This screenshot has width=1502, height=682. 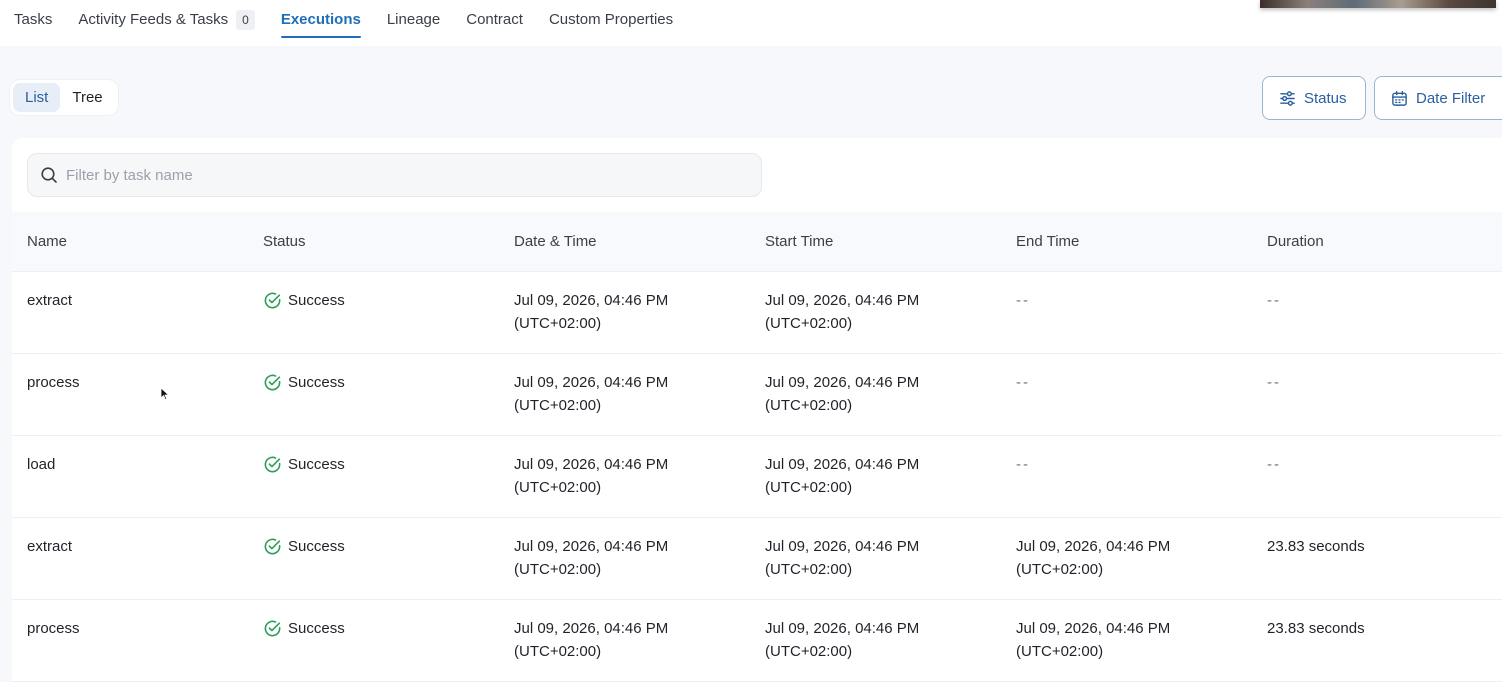 I want to click on sliders-icon, so click(x=1287, y=98).